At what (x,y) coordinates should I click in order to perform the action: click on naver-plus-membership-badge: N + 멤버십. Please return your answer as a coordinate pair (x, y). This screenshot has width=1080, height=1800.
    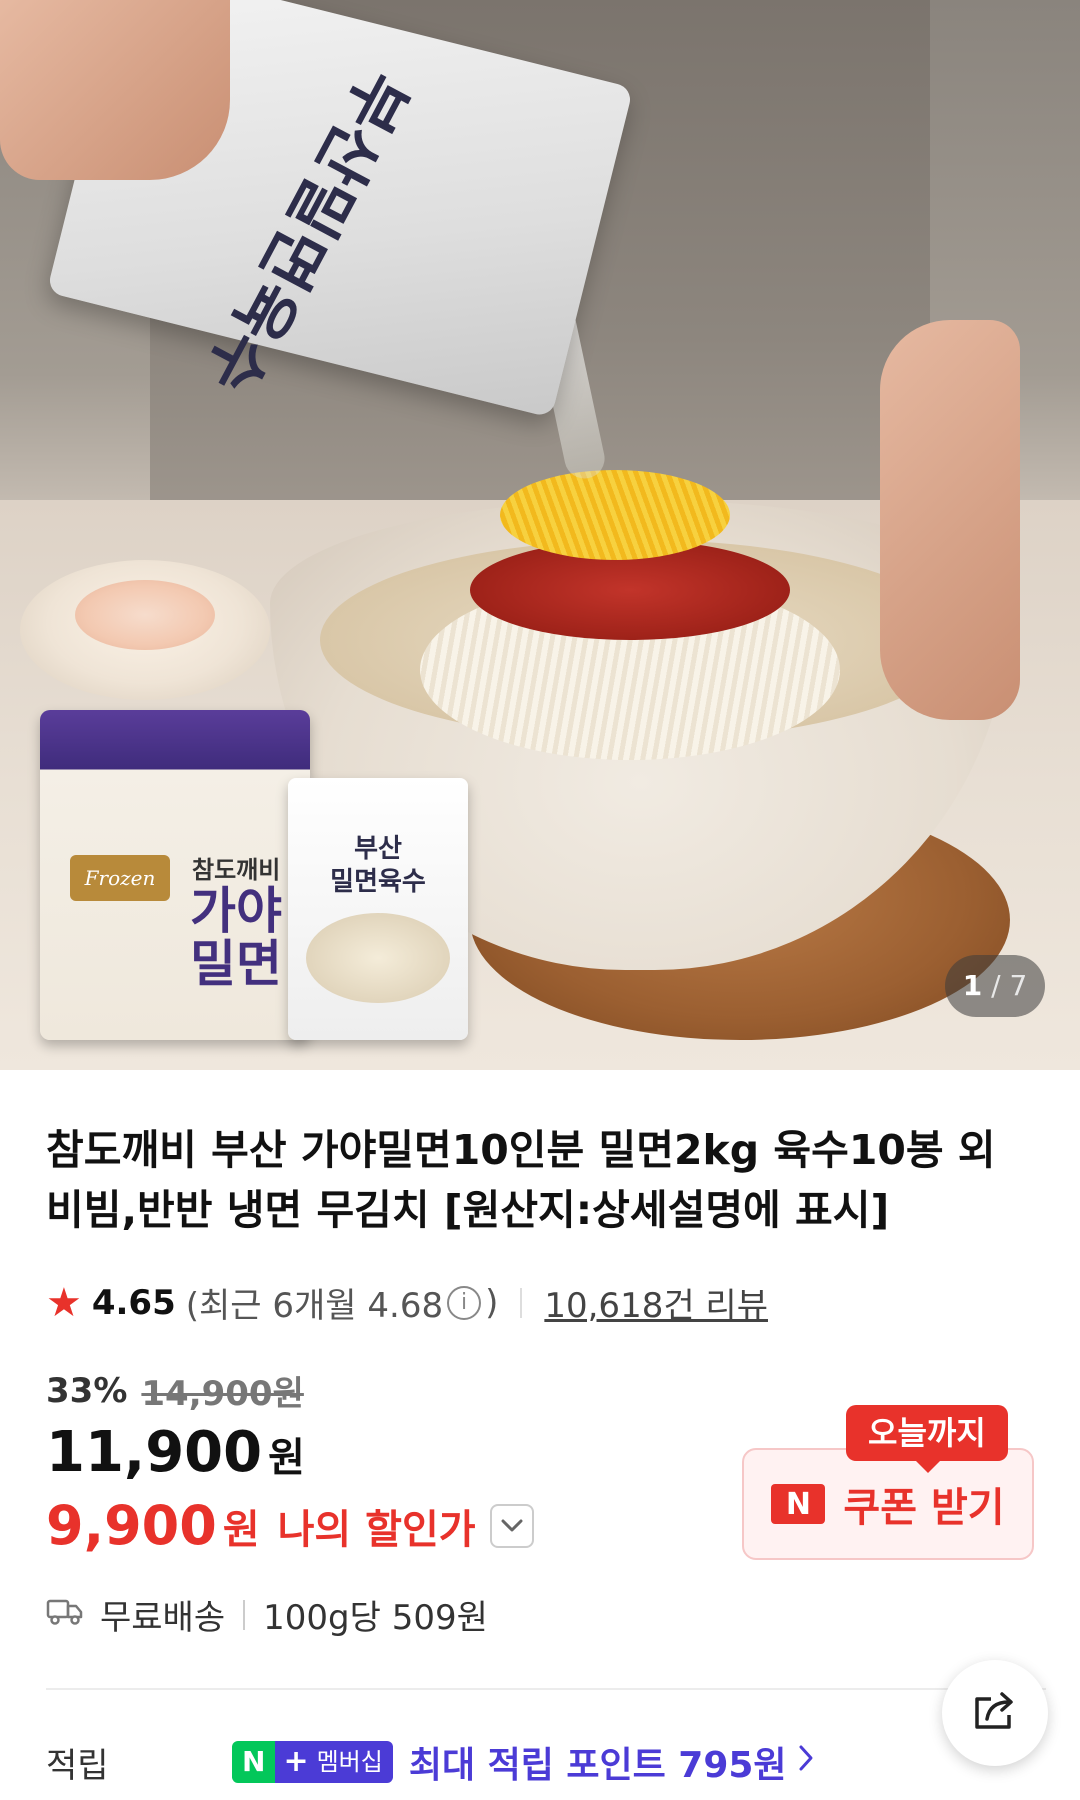
    Looking at the image, I should click on (312, 1762).